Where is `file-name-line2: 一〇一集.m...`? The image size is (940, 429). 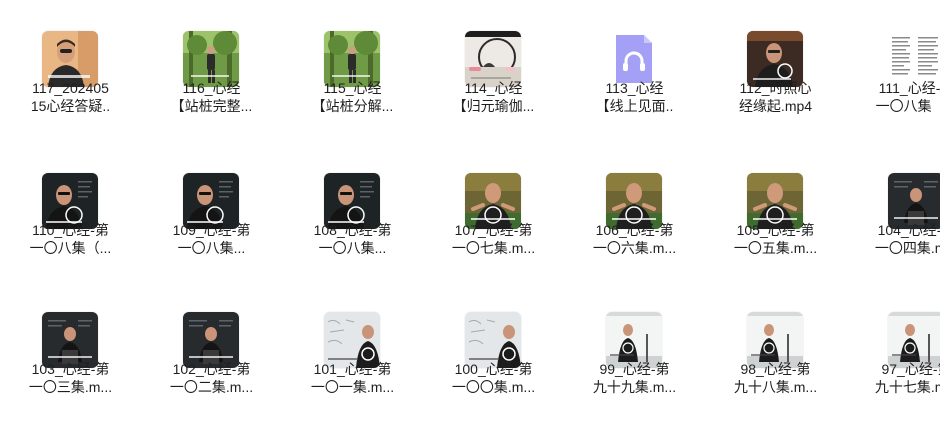
file-name-line2: 一〇一集.m... is located at coordinates (352, 387).